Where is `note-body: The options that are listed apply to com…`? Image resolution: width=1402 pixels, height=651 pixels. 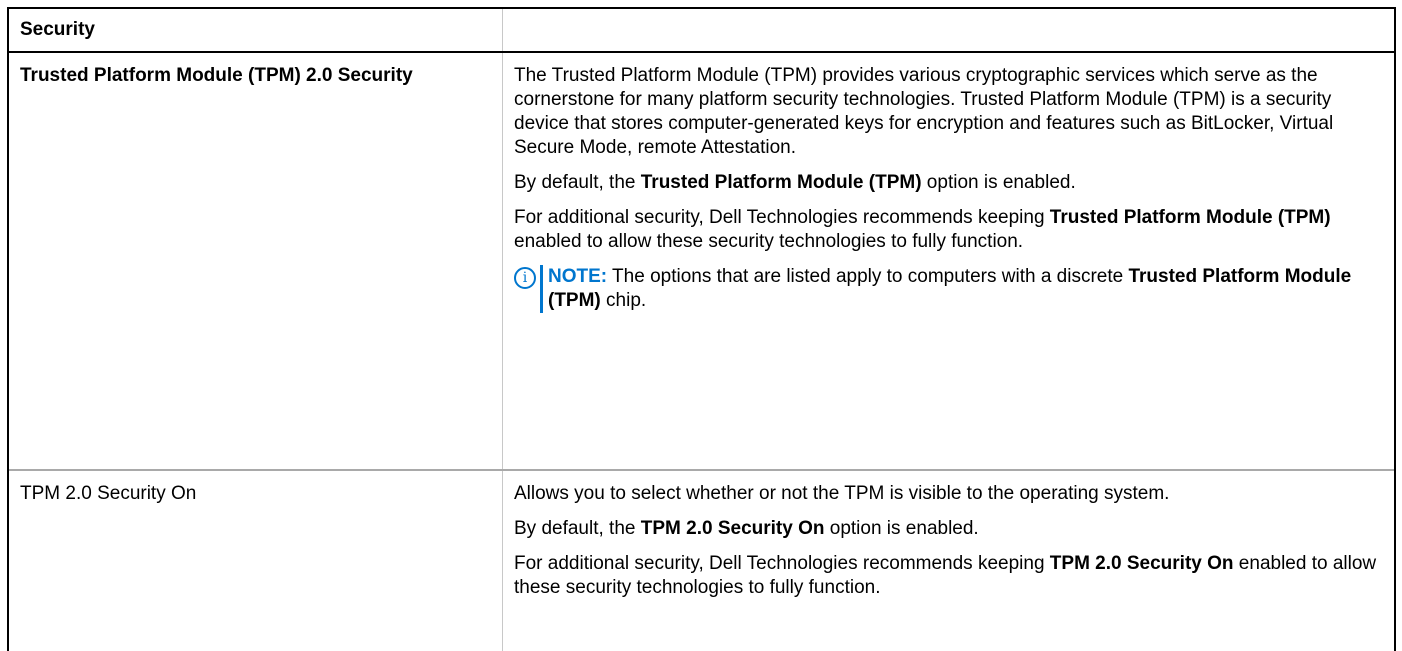
note-body: The options that are listed apply to com… is located at coordinates (868, 276).